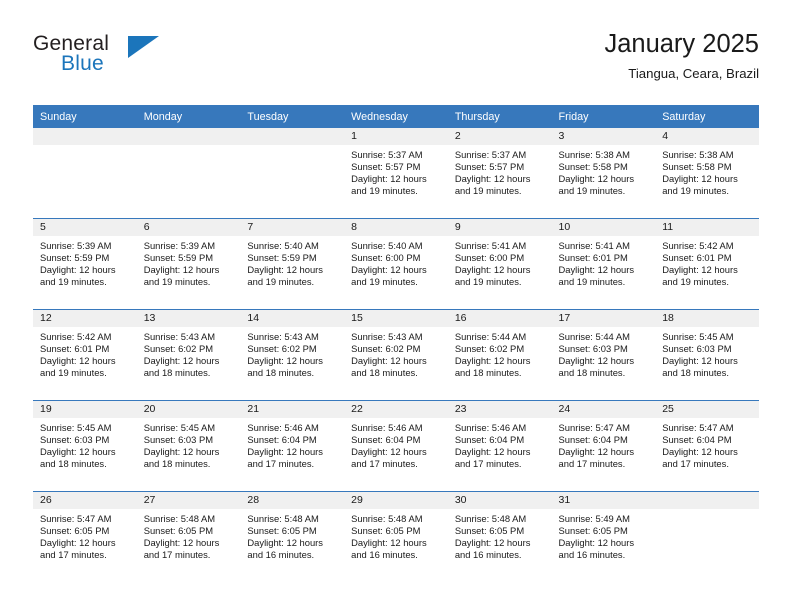 Image resolution: width=792 pixels, height=612 pixels. Describe the element at coordinates (189, 147) in the screenshot. I see `day-details` at that location.